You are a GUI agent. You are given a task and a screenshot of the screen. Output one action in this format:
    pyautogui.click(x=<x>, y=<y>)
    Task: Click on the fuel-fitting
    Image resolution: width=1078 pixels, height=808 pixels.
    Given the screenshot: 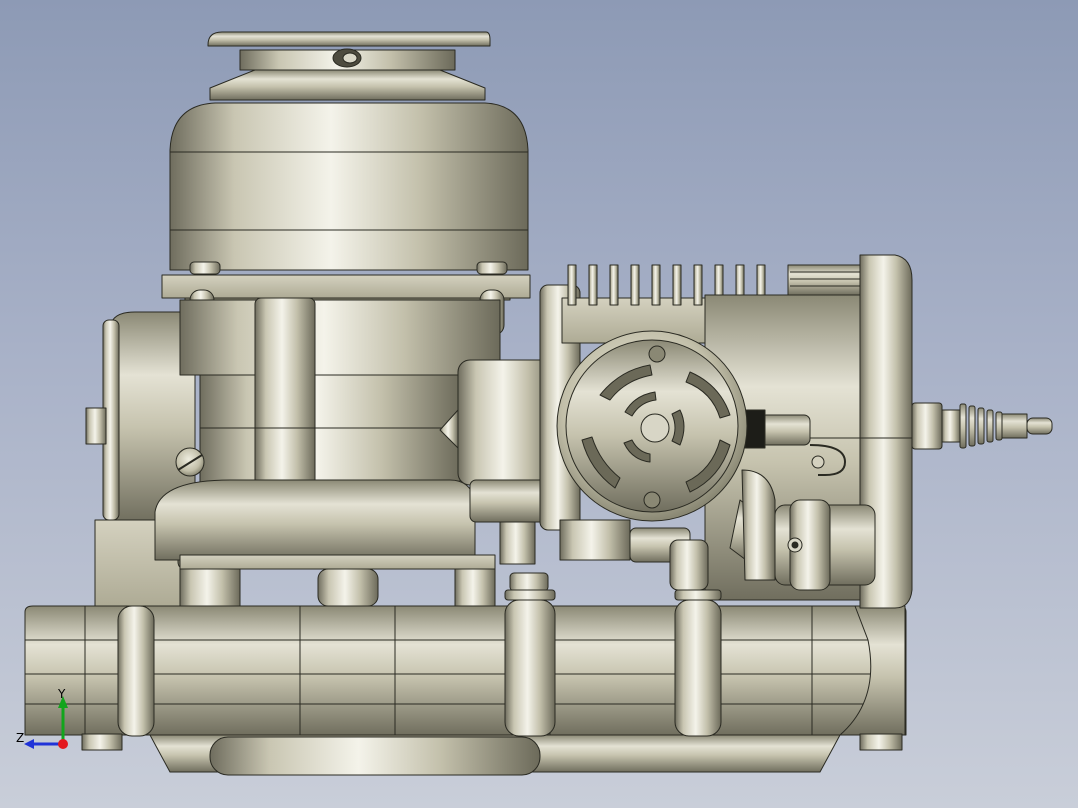 What is the action you would take?
    pyautogui.click(x=777, y=429)
    